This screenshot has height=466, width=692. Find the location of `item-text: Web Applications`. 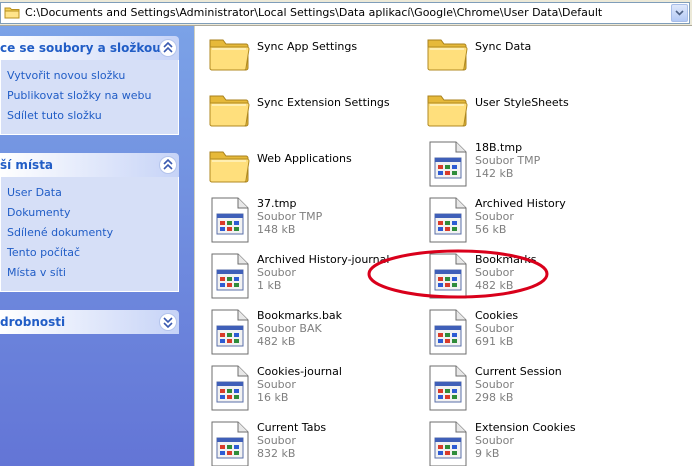

item-text: Web Applications is located at coordinates (304, 158).